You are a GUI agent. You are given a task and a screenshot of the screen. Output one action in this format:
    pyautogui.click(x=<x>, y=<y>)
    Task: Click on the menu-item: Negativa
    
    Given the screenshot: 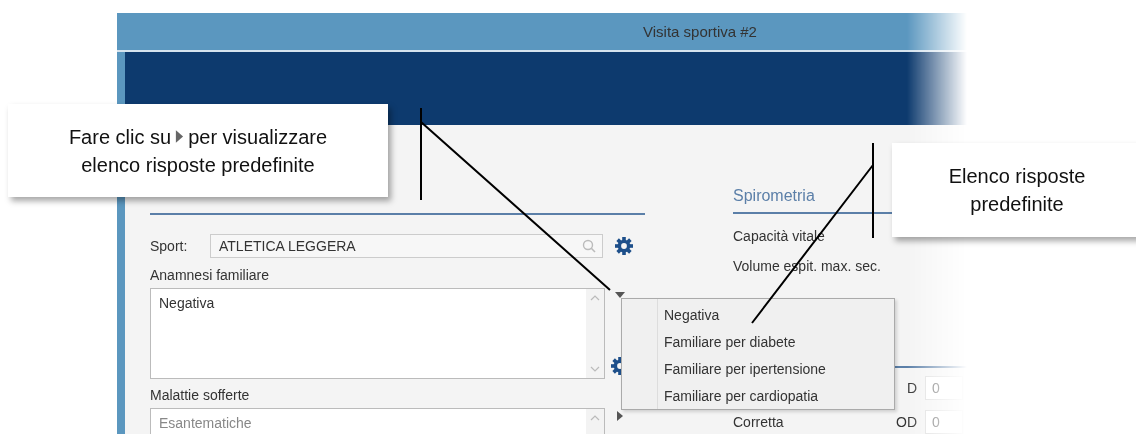 What is the action you would take?
    pyautogui.click(x=749, y=315)
    